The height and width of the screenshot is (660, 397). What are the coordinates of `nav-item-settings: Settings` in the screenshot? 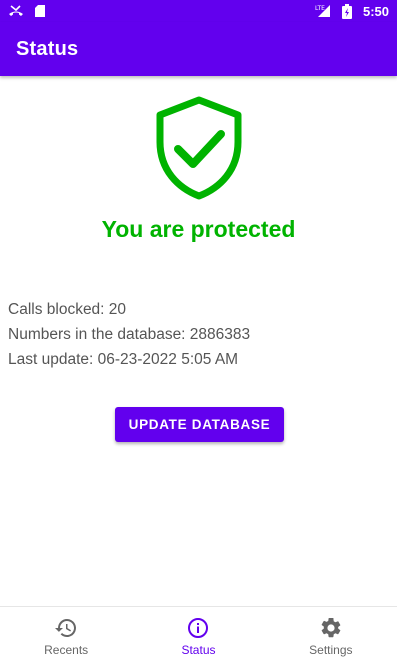 It's located at (331, 633).